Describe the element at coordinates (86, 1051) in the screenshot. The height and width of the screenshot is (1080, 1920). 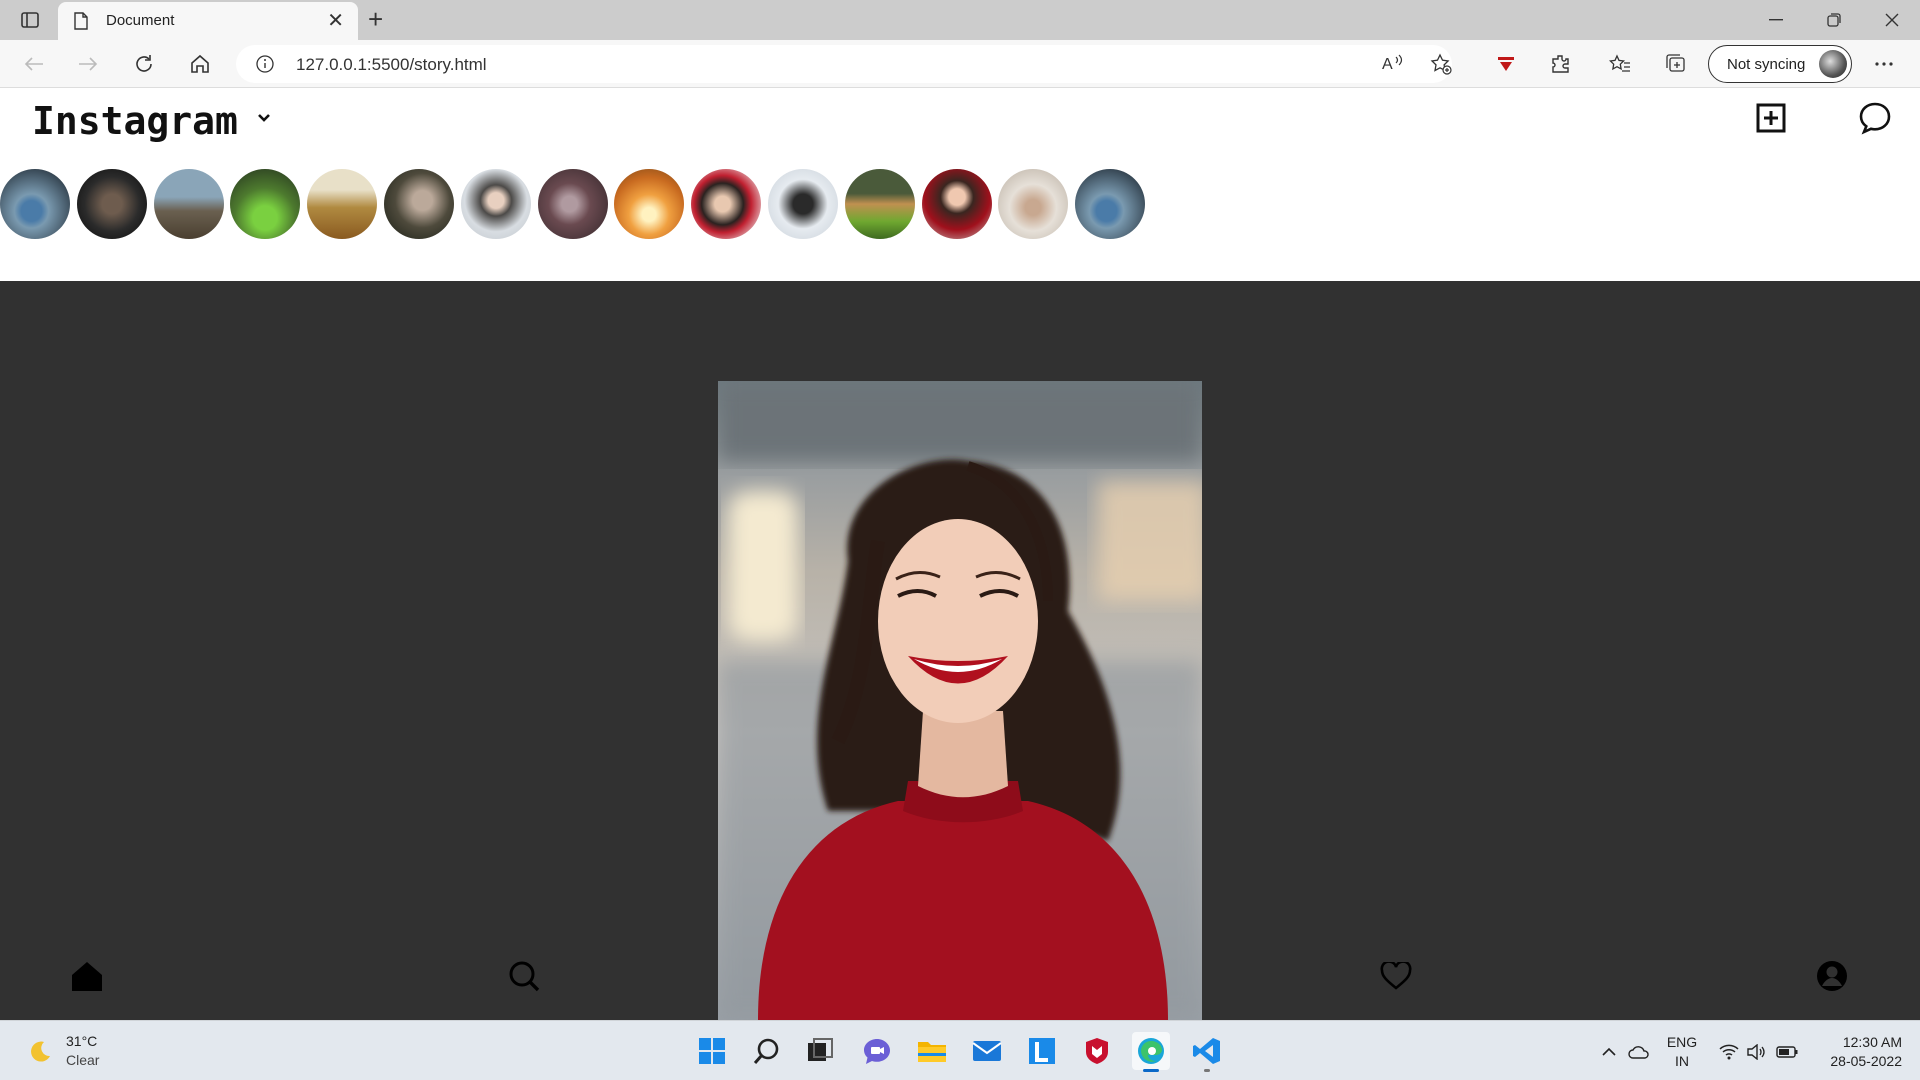
I see `weather-widget: 31°C Clear` at that location.